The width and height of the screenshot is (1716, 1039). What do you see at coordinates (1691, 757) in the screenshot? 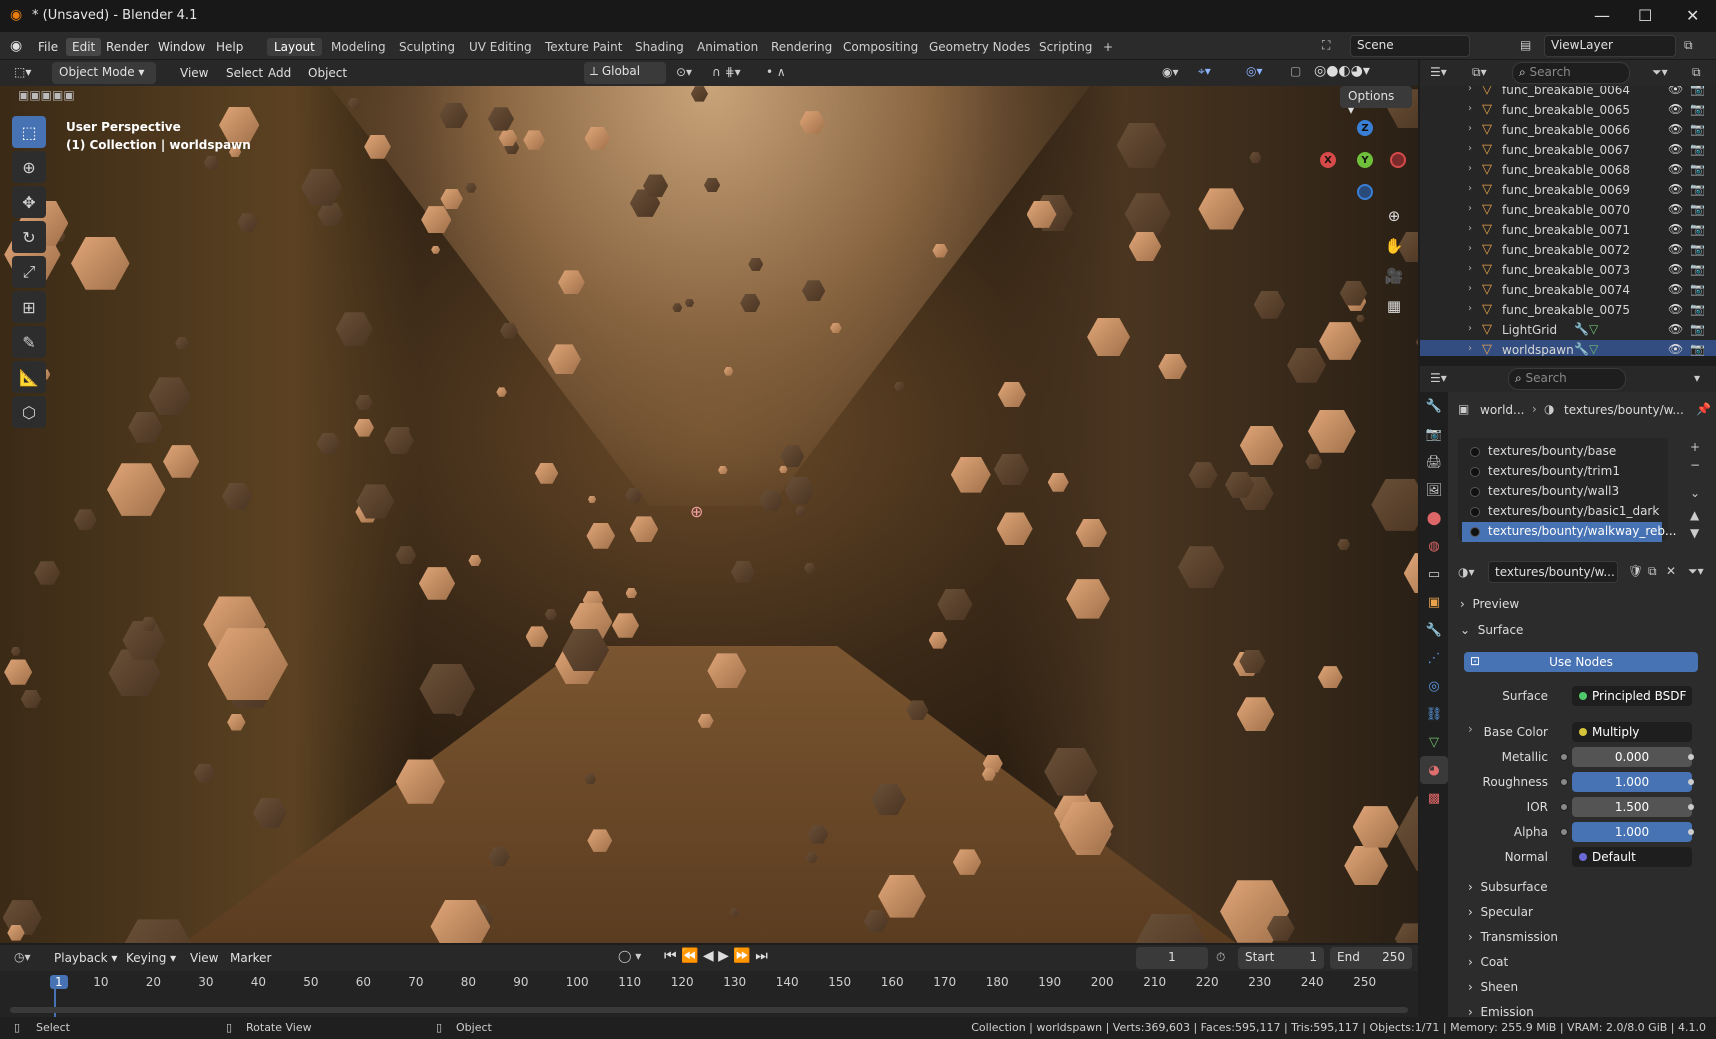
I see `metallic-keyframe-icon` at bounding box center [1691, 757].